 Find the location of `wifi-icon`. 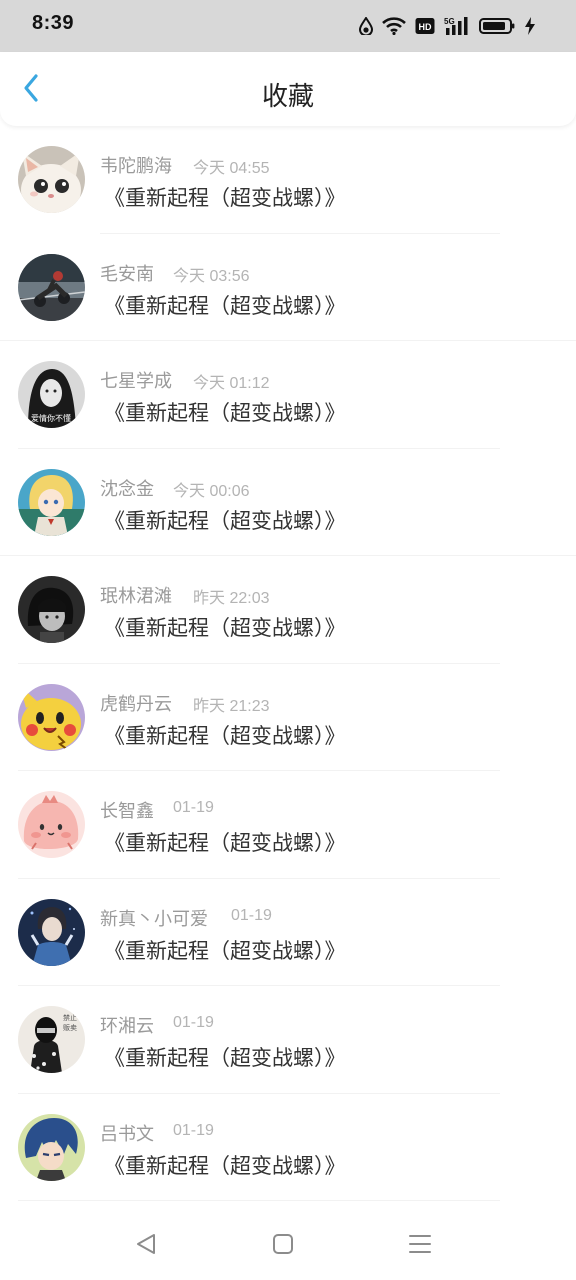

wifi-icon is located at coordinates (394, 26).